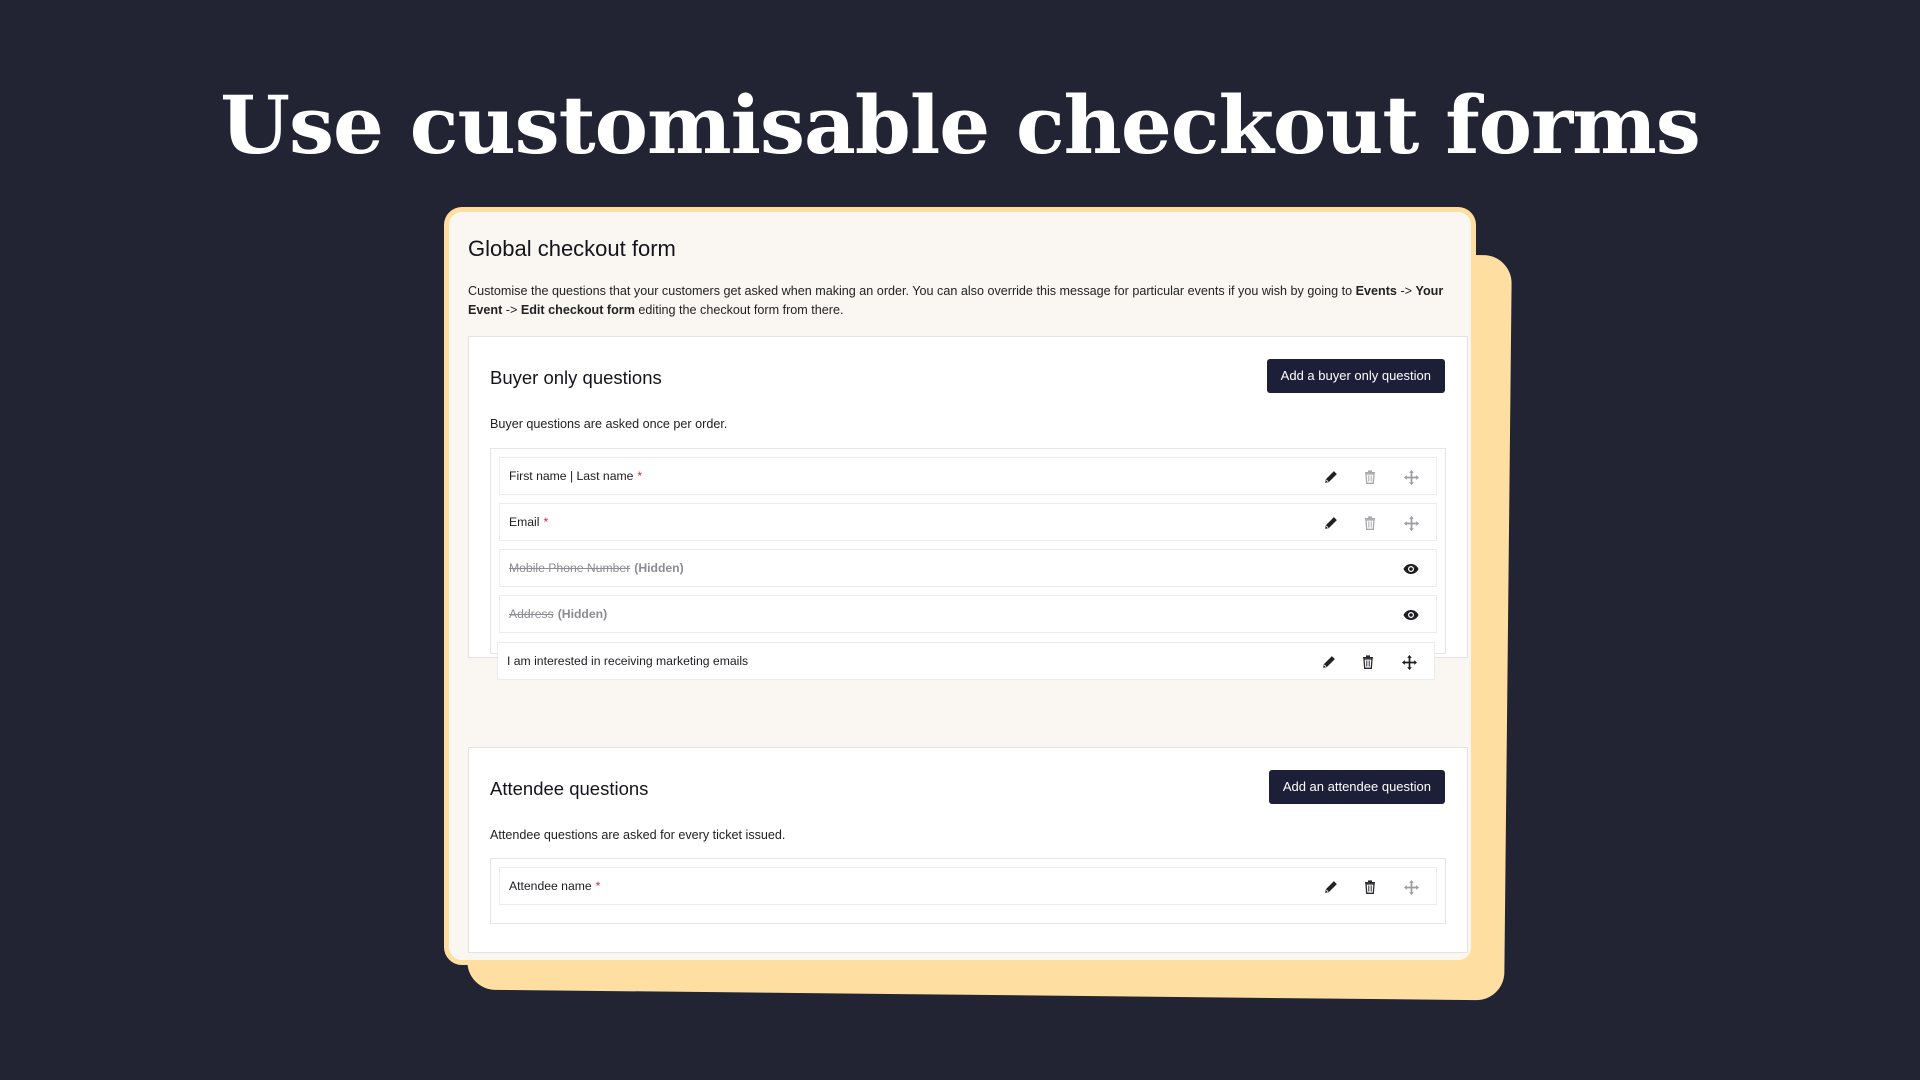 Image resolution: width=1920 pixels, height=1080 pixels. What do you see at coordinates (571, 476) in the screenshot?
I see `question-text: First name | Last name` at bounding box center [571, 476].